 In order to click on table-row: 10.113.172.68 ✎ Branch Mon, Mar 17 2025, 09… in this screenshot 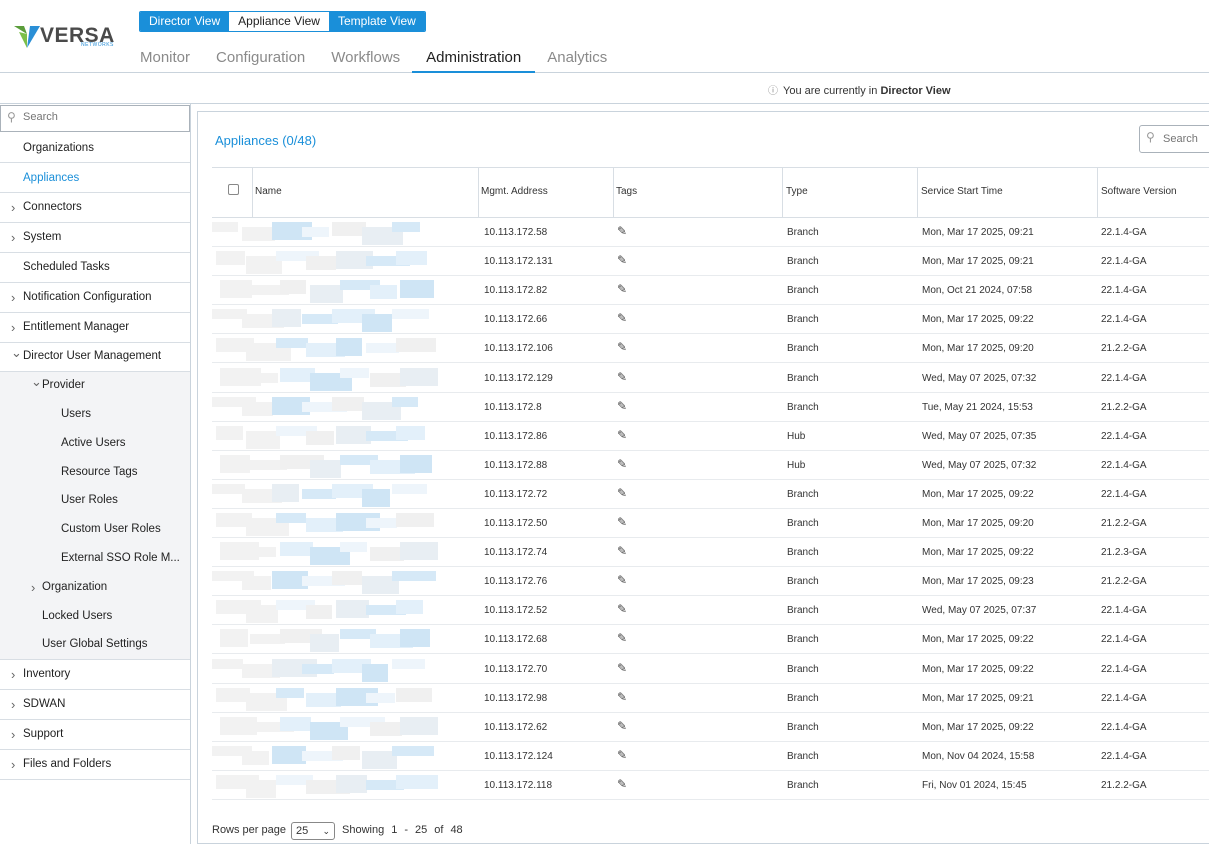, I will do `click(710, 640)`.